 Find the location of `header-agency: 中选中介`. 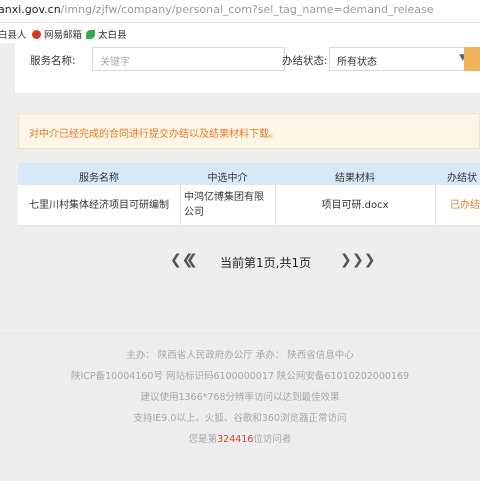

header-agency: 中选中介 is located at coordinates (227, 178).